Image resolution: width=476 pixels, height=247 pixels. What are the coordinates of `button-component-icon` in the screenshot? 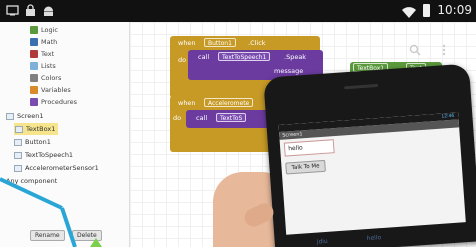 It's located at (18, 142).